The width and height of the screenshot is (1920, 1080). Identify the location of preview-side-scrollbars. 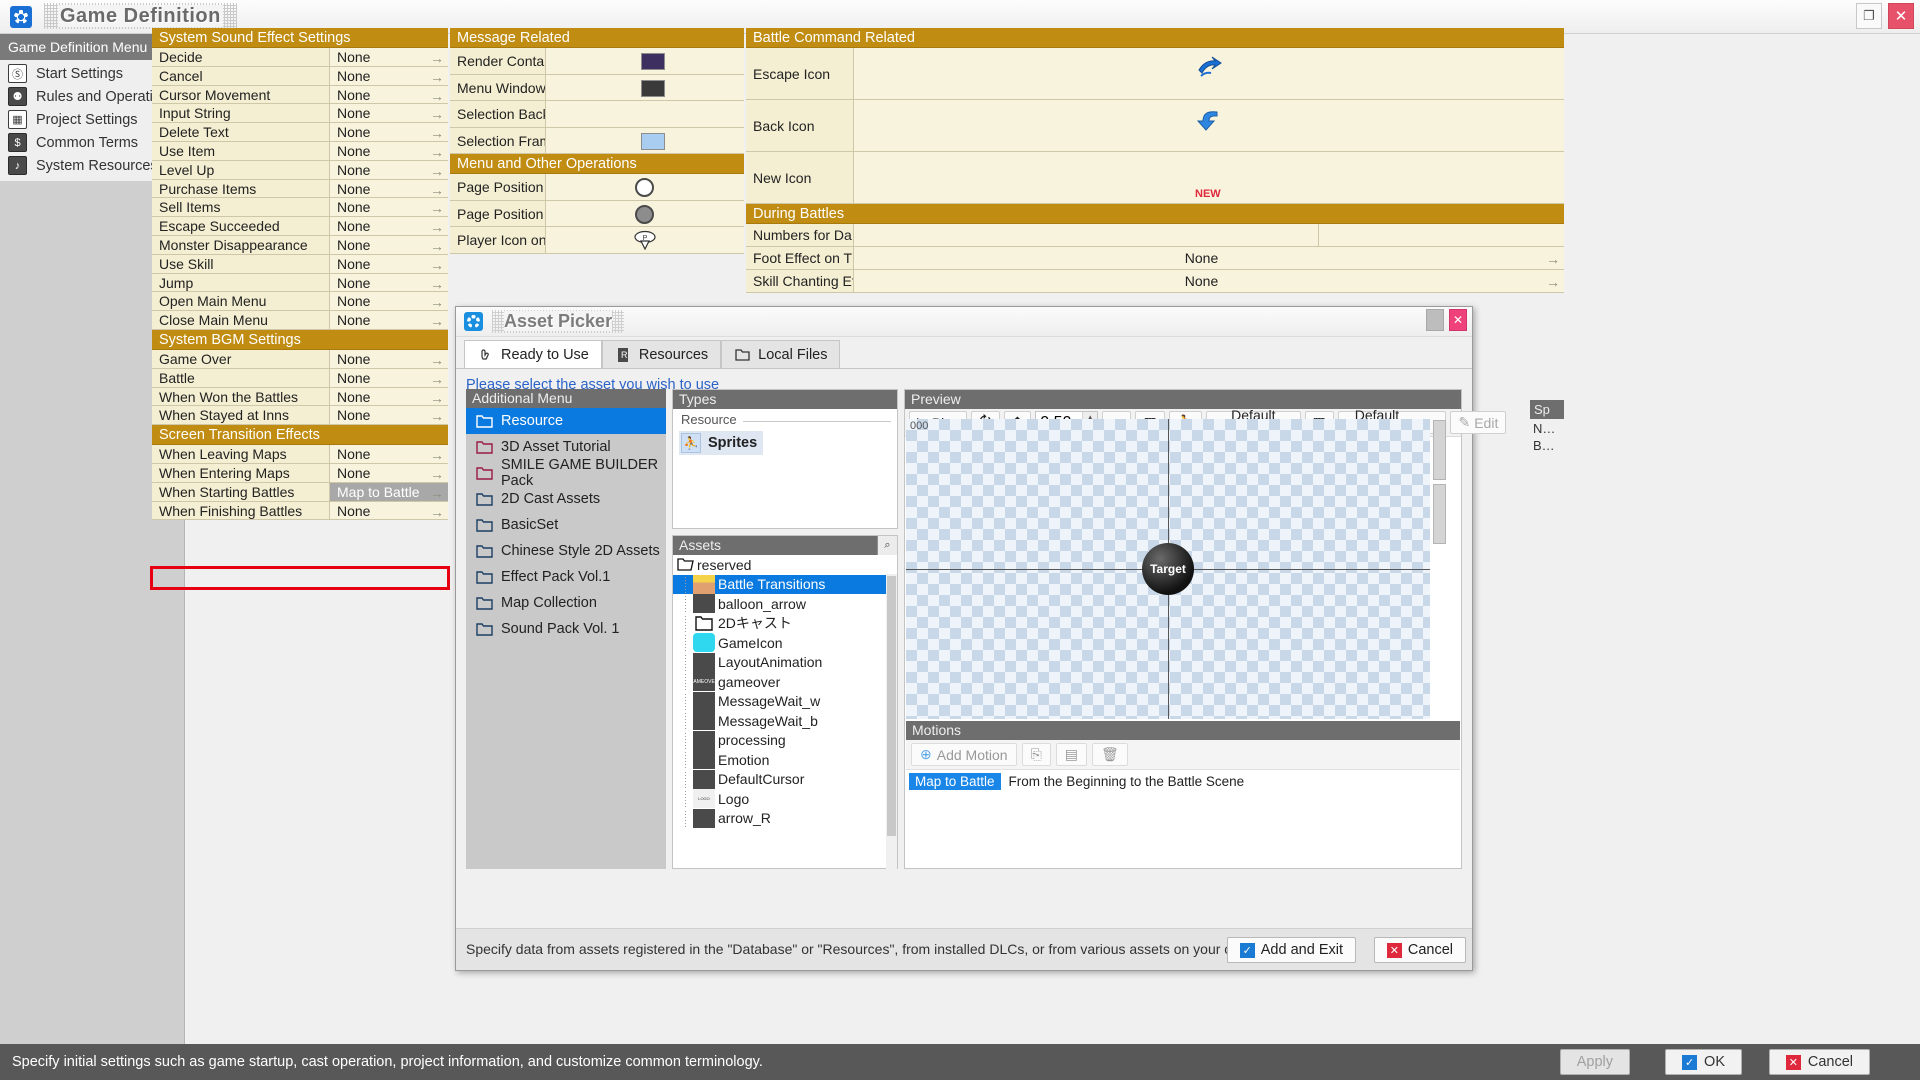
(1446, 570).